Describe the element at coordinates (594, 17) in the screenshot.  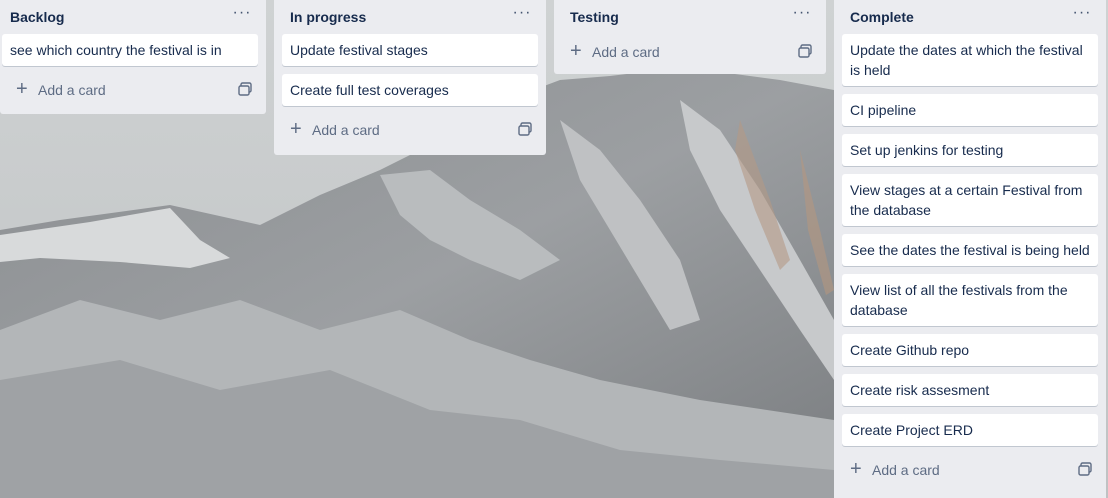
I see `list-title: Testing` at that location.